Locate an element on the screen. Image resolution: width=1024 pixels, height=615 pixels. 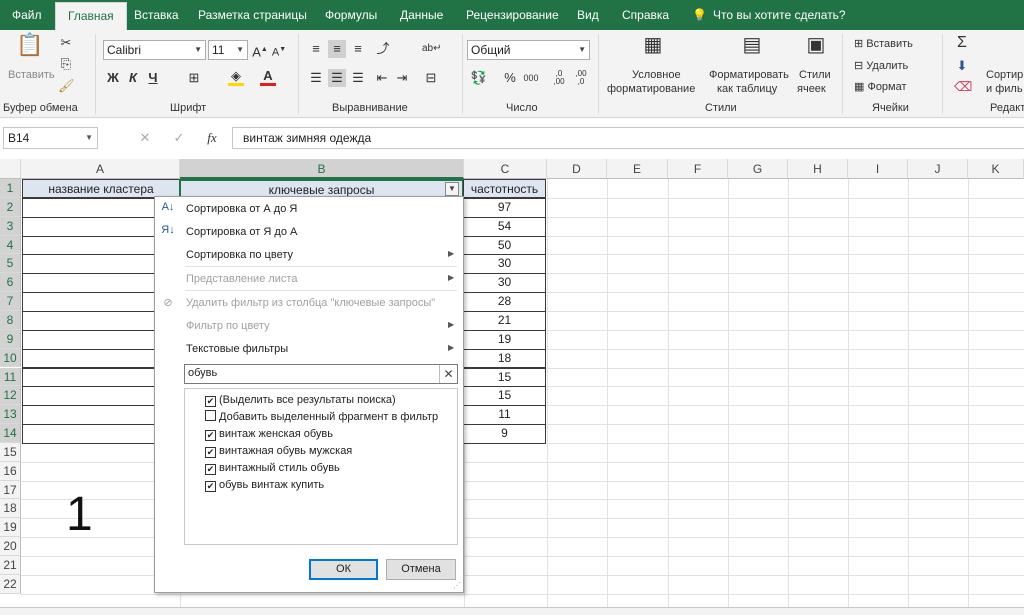
column-header-i: I is located at coordinates (878, 169).